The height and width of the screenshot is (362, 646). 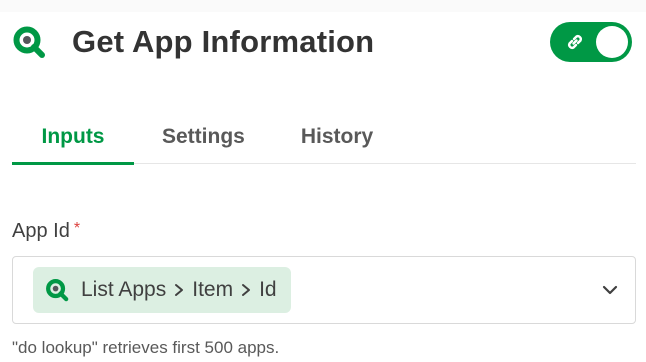 I want to click on panel-header: Get App Information, so click(x=322, y=42).